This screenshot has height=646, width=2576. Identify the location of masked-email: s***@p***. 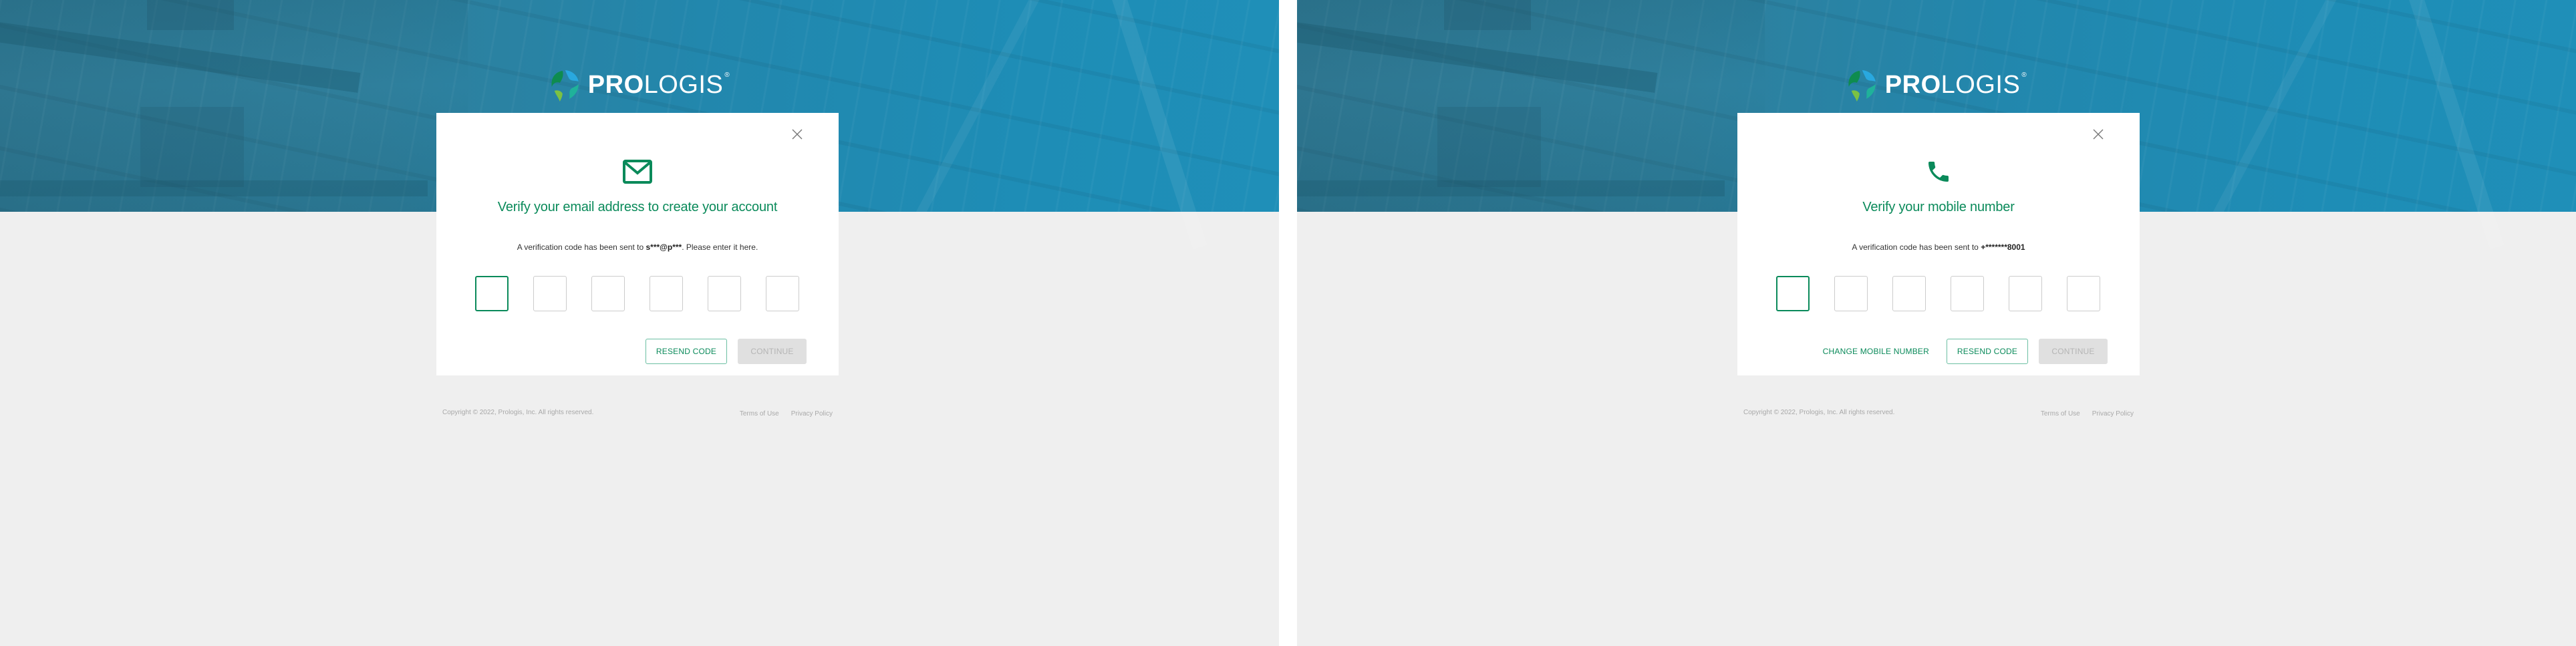
(664, 247).